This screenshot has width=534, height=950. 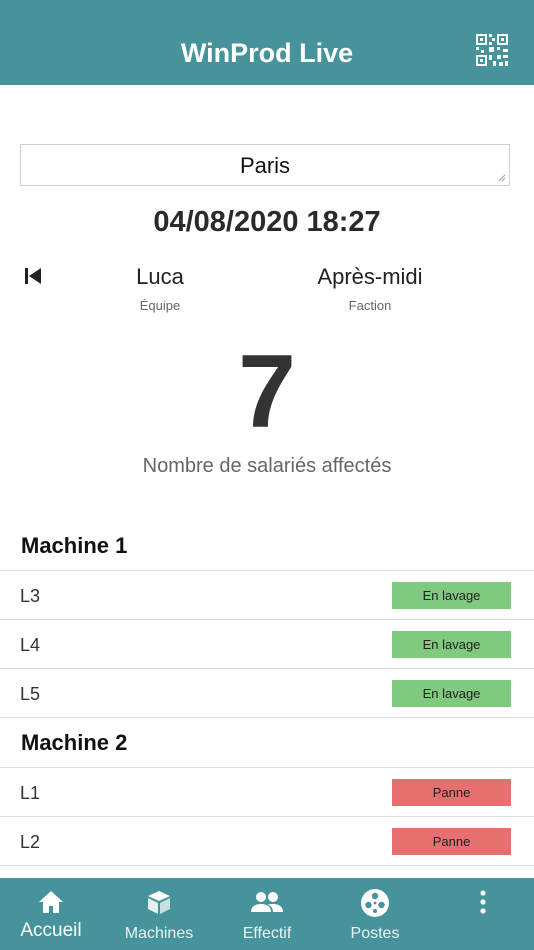 I want to click on nav-label: Effectif, so click(x=267, y=933).